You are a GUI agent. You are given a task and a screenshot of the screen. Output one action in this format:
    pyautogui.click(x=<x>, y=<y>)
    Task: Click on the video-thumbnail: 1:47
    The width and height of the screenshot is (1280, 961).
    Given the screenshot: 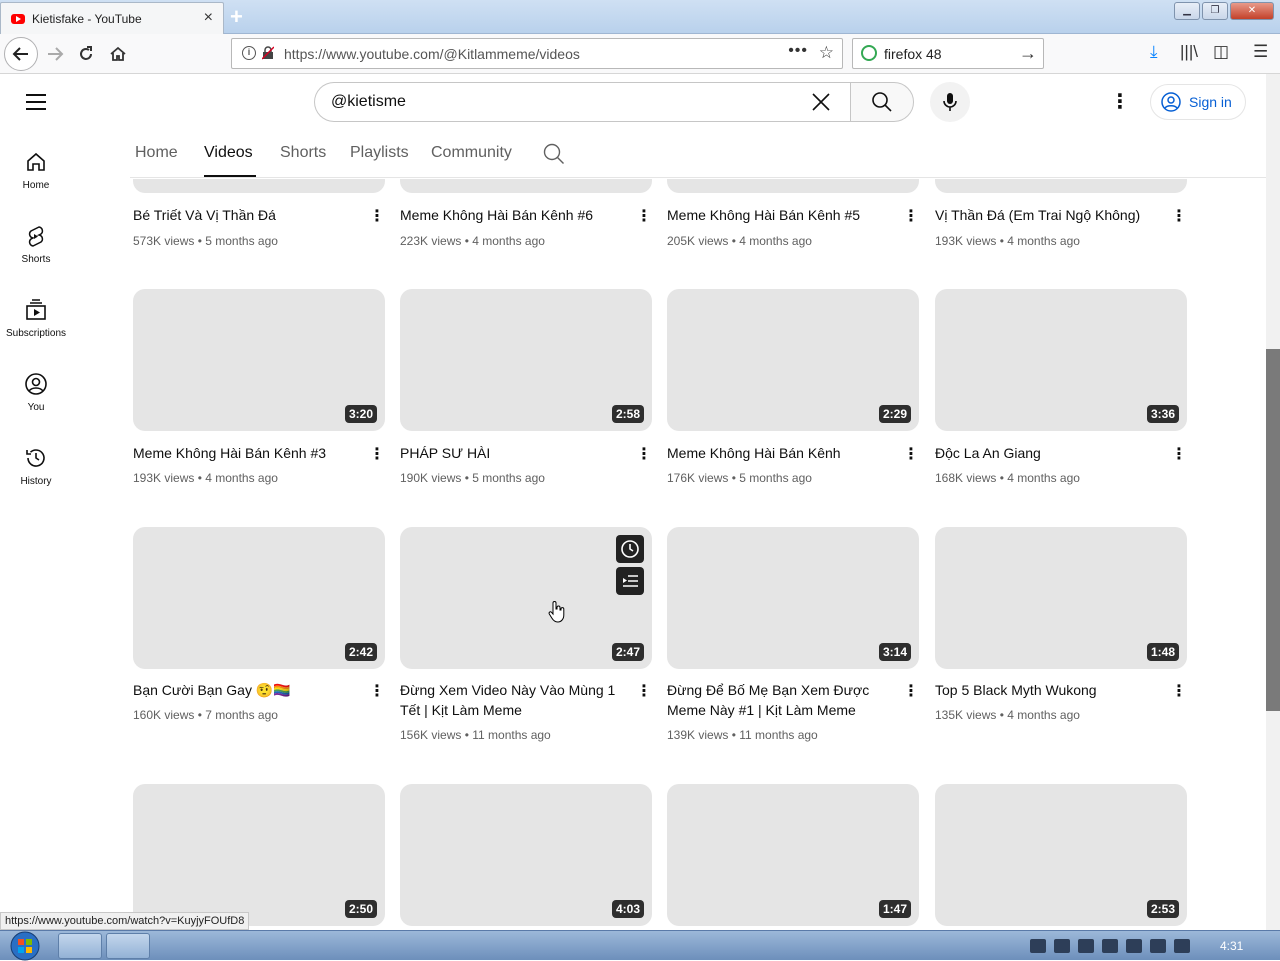 What is the action you would take?
    pyautogui.click(x=793, y=855)
    